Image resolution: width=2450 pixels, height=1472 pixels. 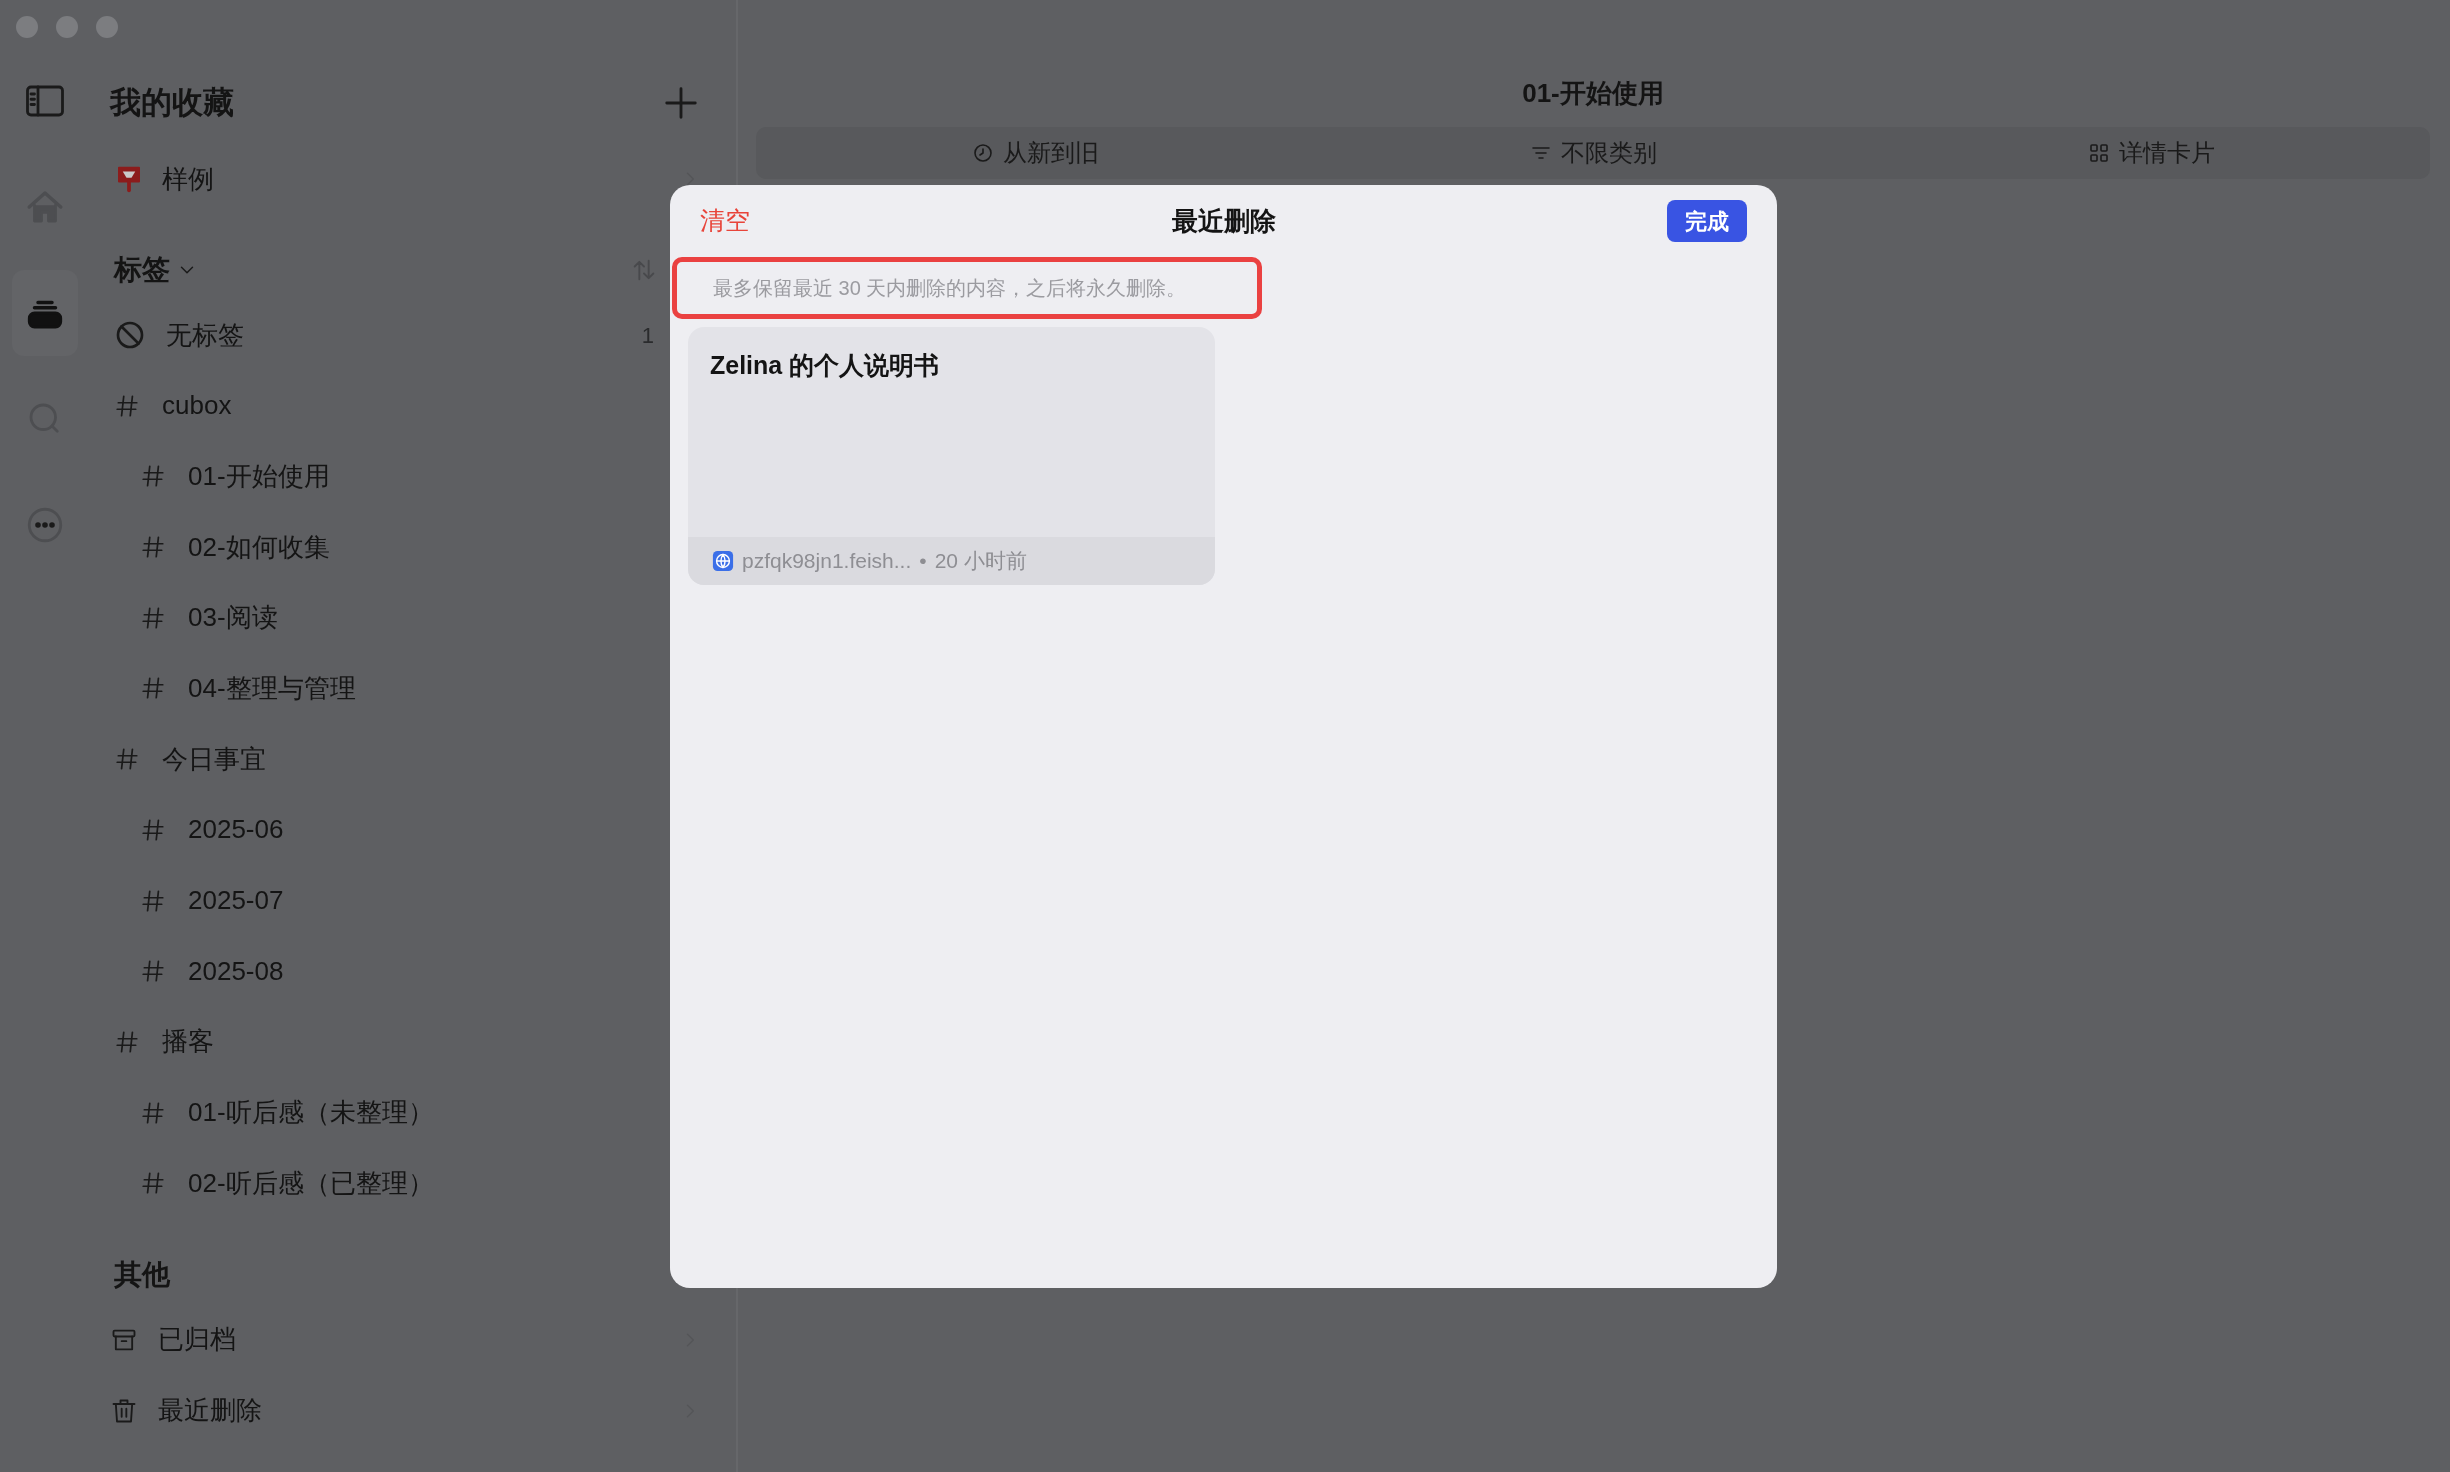 I want to click on tag-item: 2025-07, so click(x=236, y=901).